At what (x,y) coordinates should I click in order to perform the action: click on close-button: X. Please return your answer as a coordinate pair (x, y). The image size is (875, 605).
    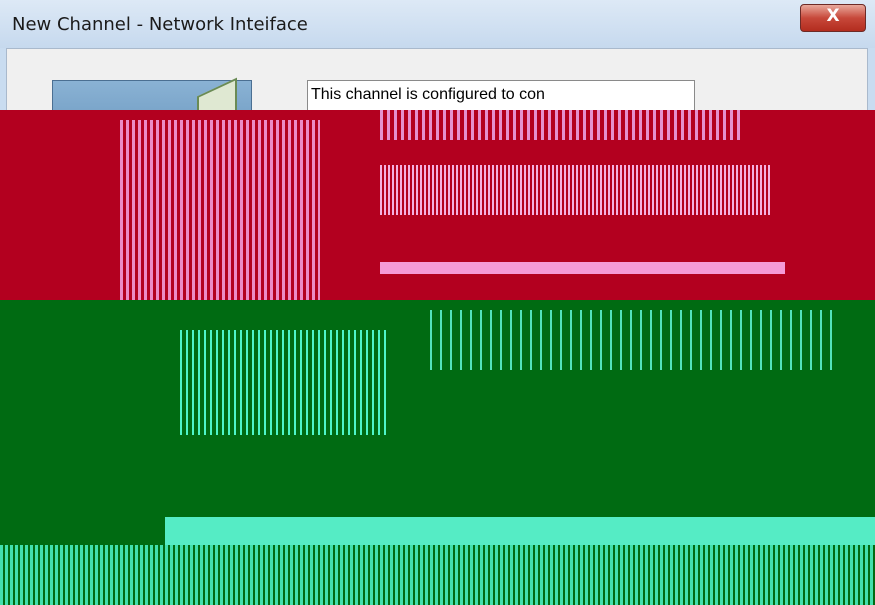
    Looking at the image, I should click on (833, 18).